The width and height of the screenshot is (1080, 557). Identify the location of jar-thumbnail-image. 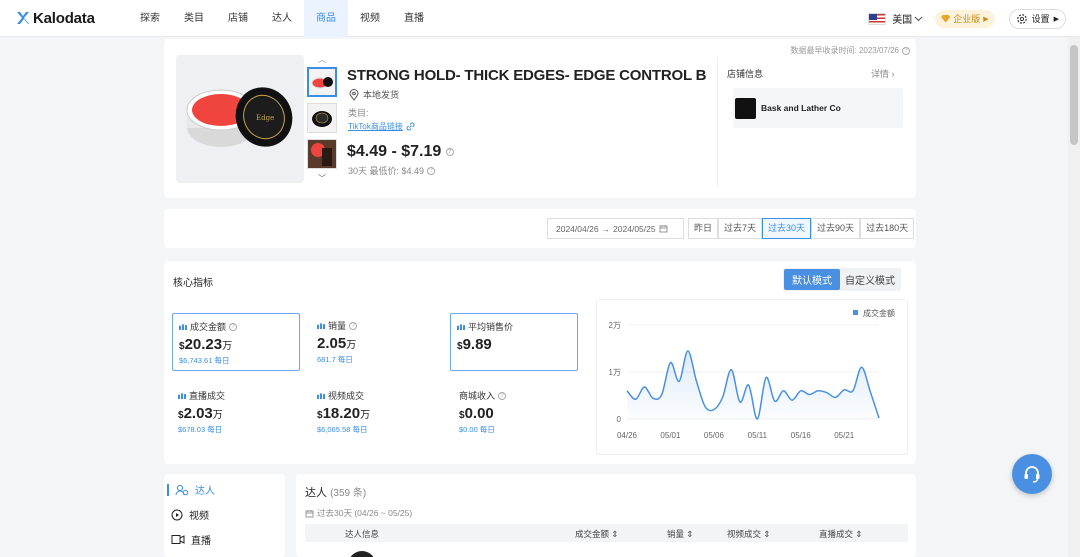
(322, 83).